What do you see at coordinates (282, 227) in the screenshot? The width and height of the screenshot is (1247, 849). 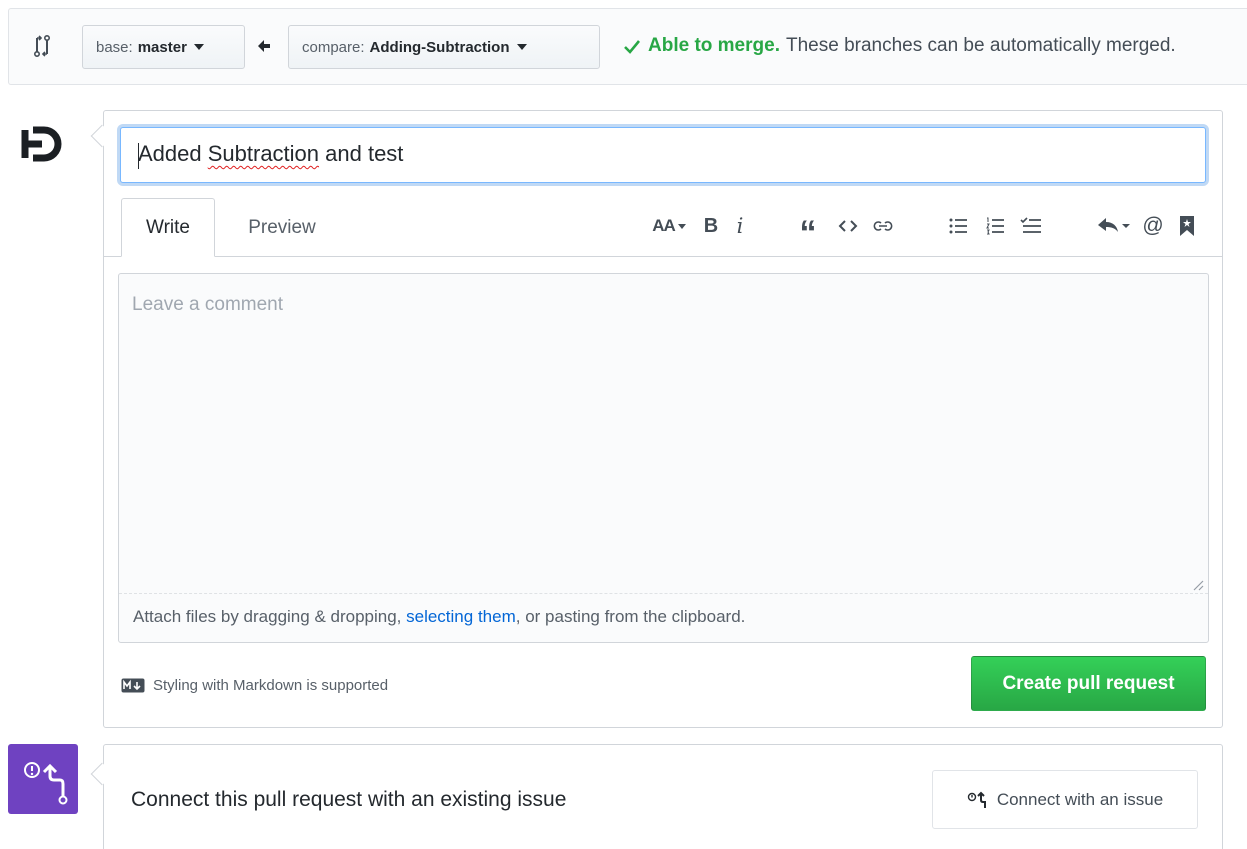 I see `tab-preview: Preview` at bounding box center [282, 227].